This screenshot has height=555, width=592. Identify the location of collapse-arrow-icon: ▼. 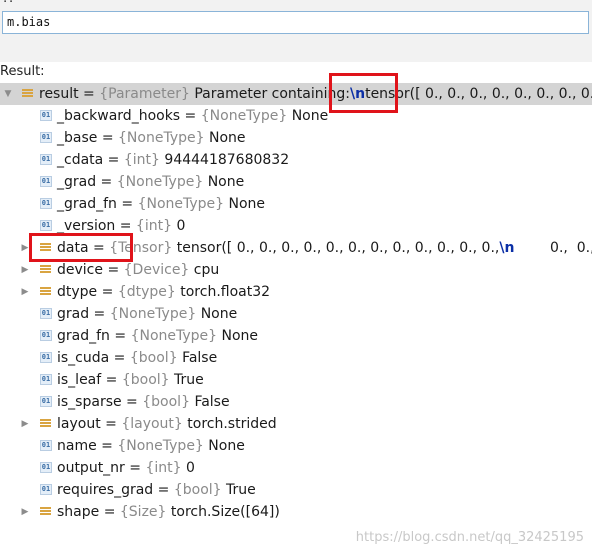
(8, 94).